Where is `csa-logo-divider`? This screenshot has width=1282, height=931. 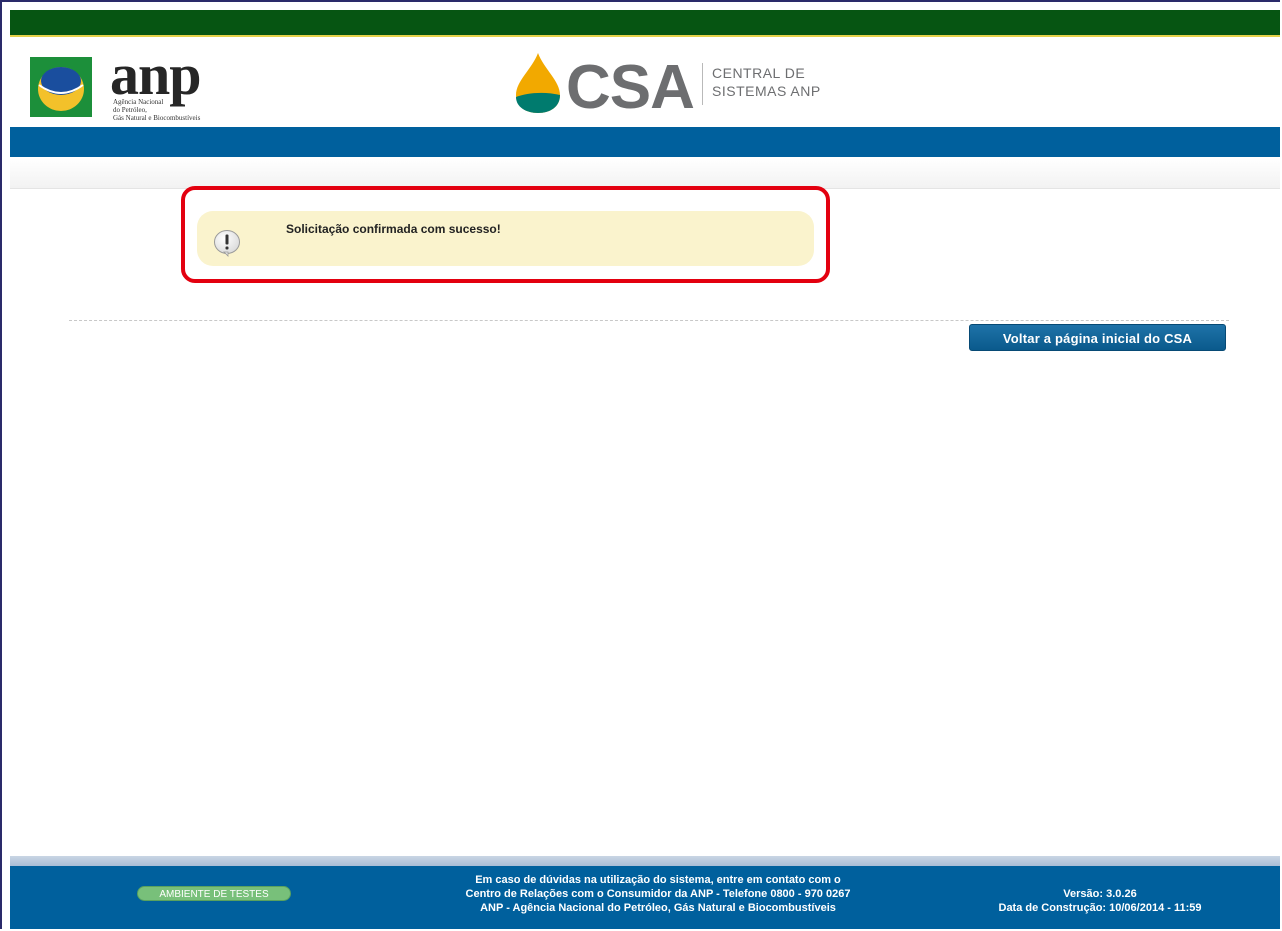 csa-logo-divider is located at coordinates (702, 84).